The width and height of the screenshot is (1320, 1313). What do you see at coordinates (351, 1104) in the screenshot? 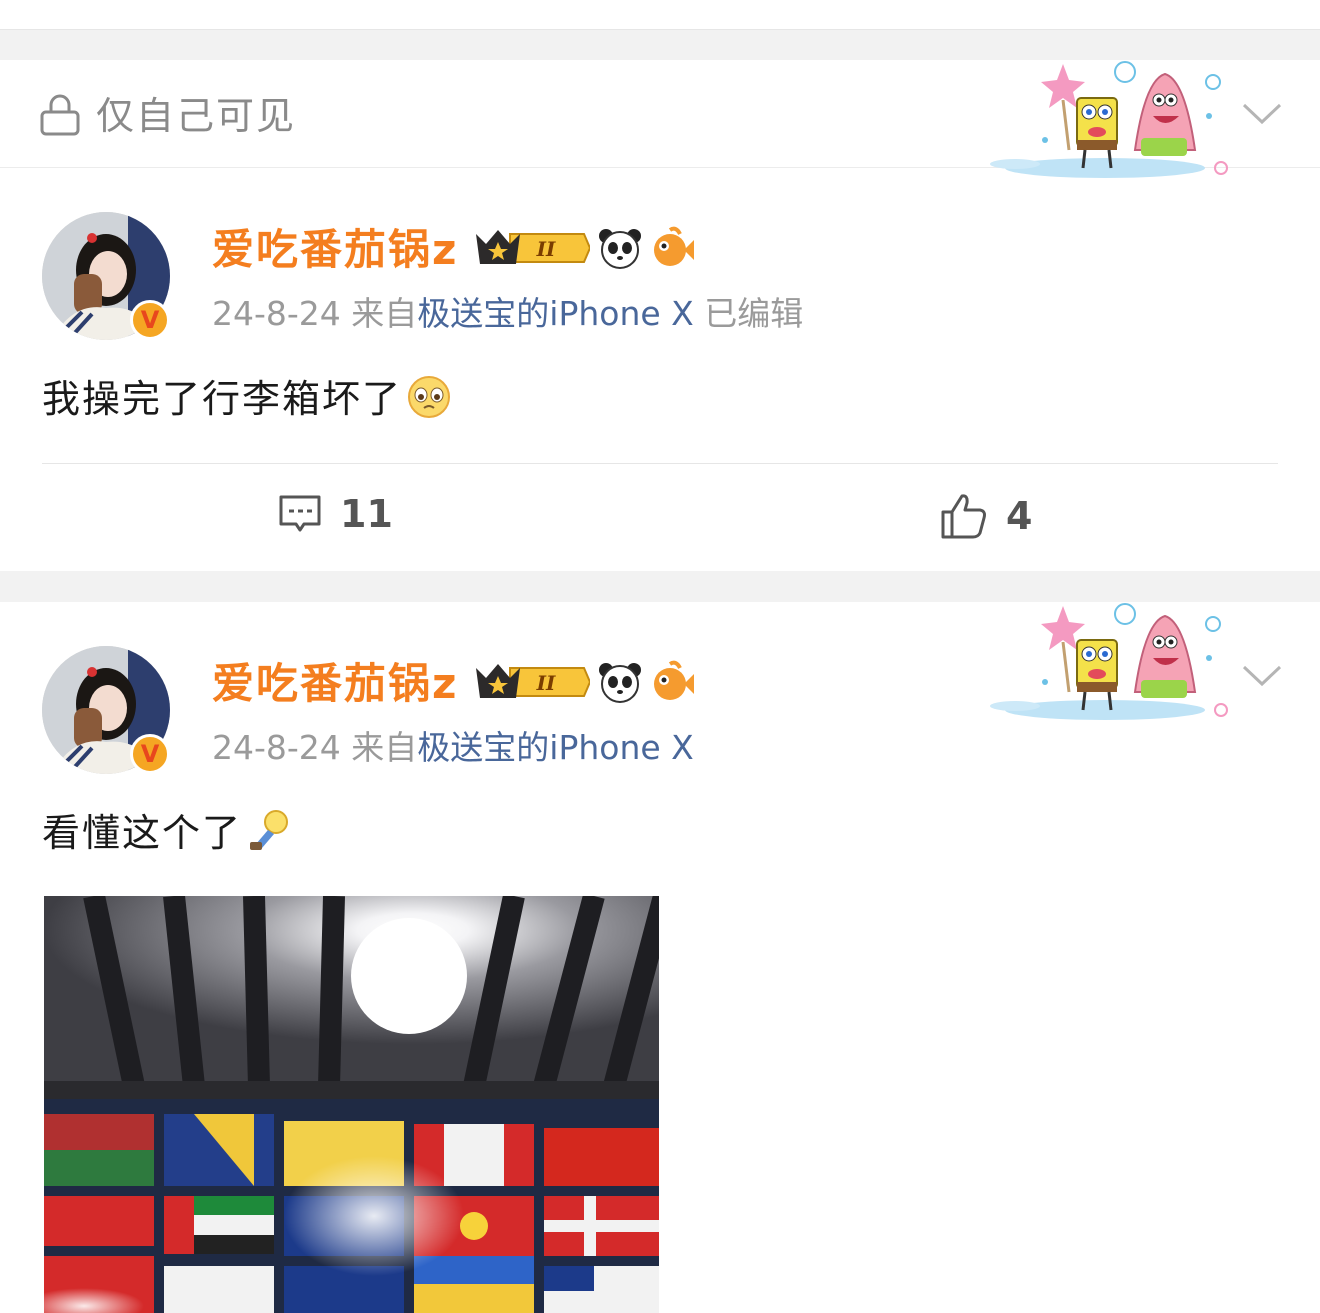
I see `post-image` at bounding box center [351, 1104].